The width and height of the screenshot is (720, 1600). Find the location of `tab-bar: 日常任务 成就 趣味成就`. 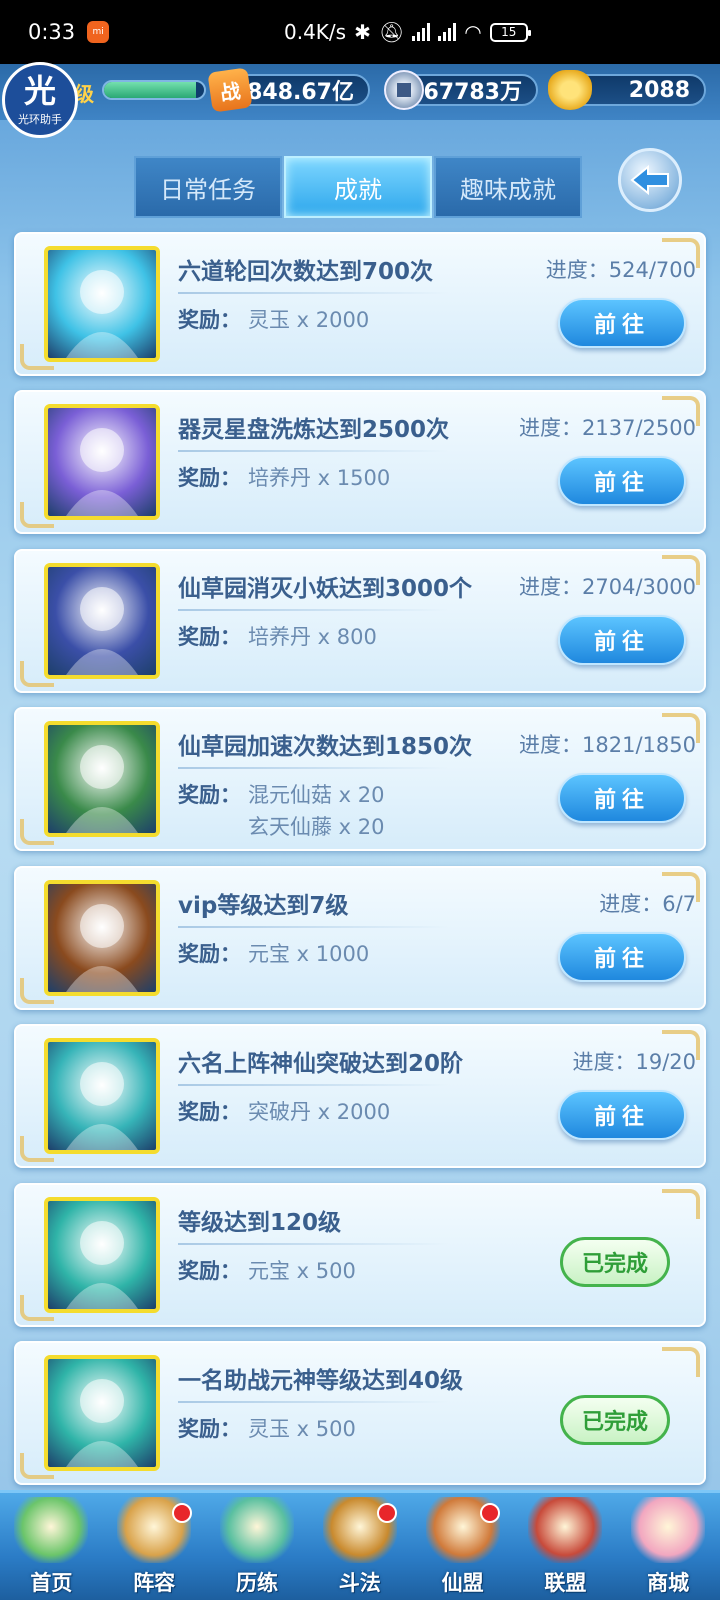

tab-bar: 日常任务 成就 趣味成就 is located at coordinates (359, 187).